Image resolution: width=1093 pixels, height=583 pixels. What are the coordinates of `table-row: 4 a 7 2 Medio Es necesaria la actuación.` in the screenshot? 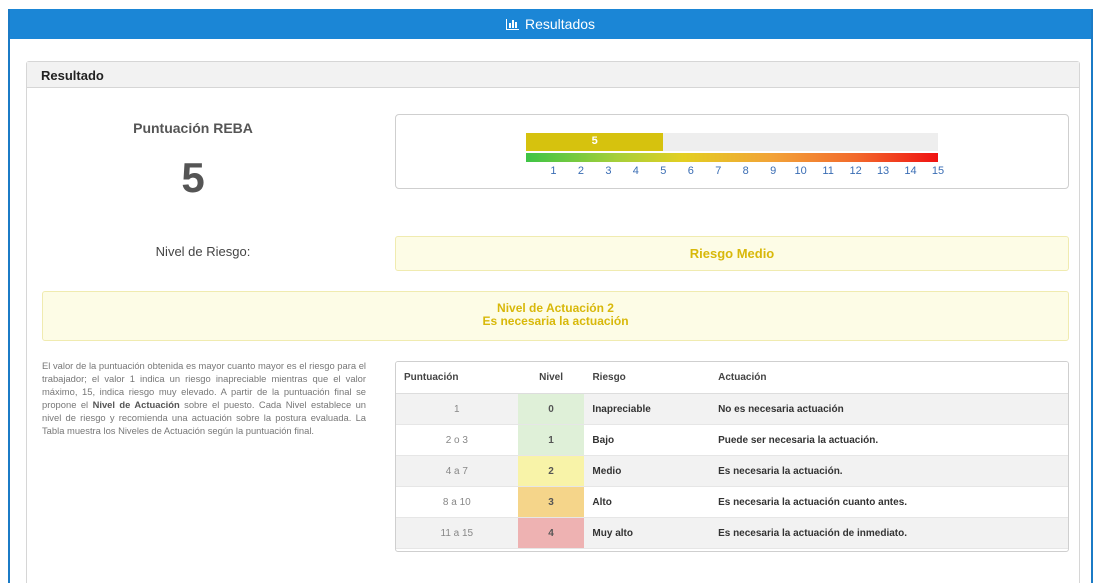 It's located at (732, 471).